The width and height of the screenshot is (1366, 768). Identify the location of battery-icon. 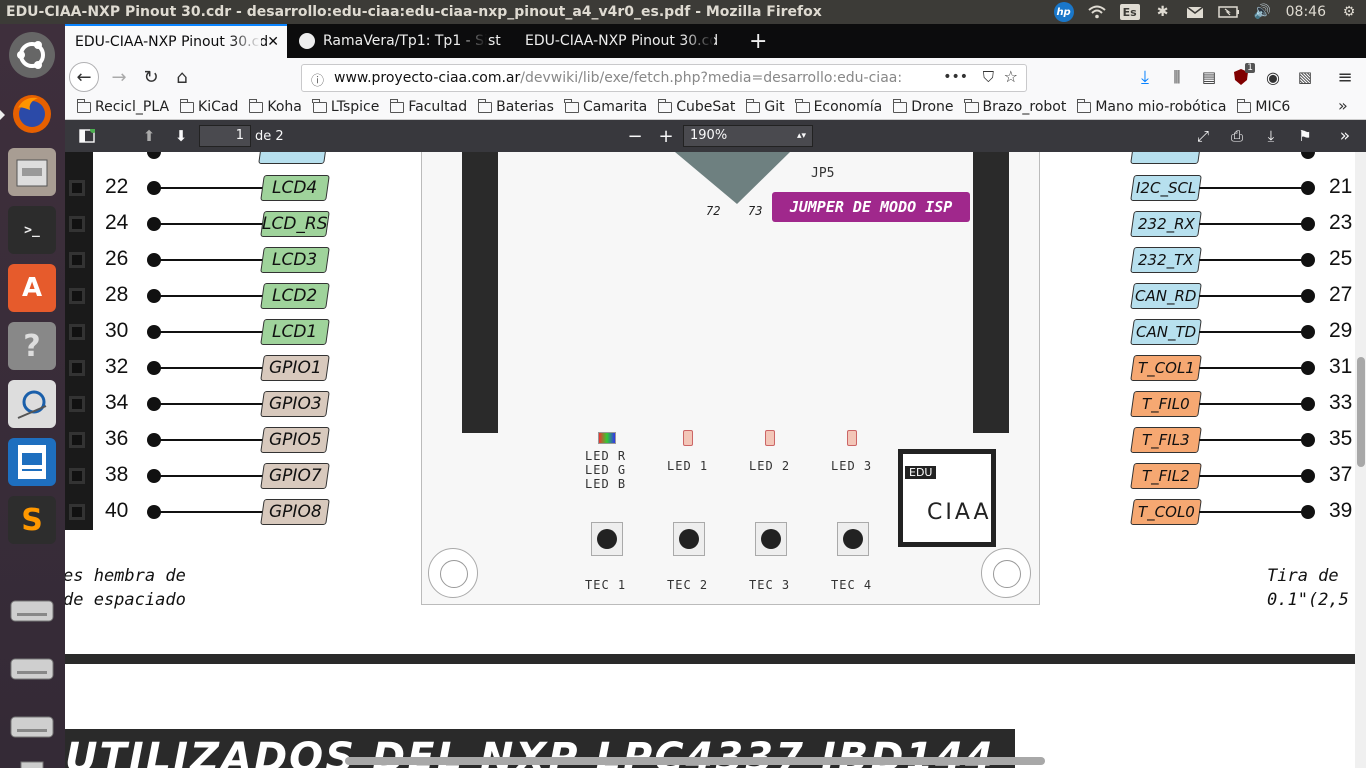
(1228, 12).